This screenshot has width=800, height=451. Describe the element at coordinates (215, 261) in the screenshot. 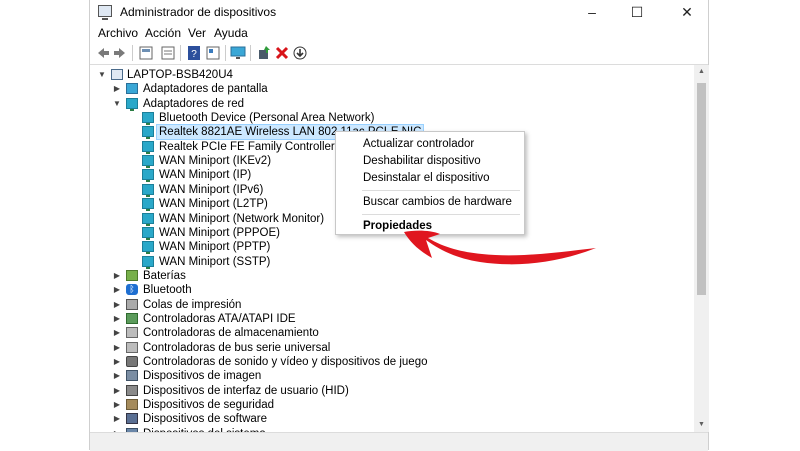

I see `tree-item-label: WAN Miniport (SSTP)` at that location.